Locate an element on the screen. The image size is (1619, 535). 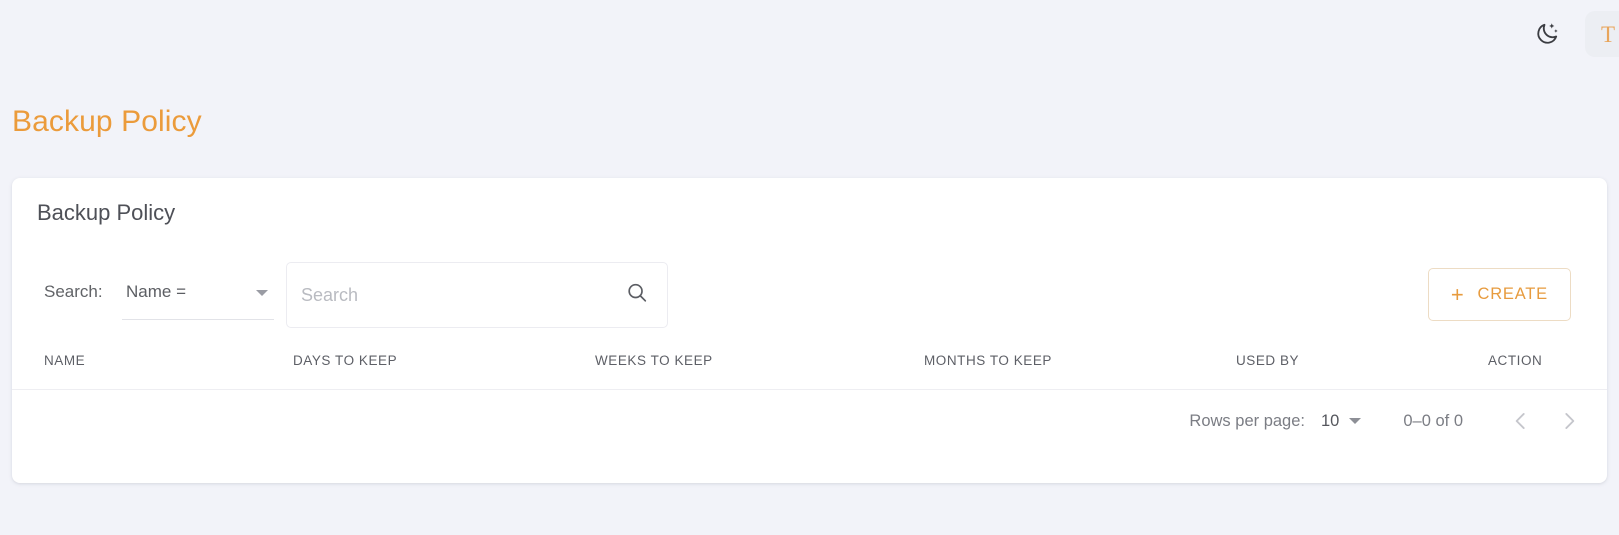
dark-mode-toggle-button is located at coordinates (1547, 34).